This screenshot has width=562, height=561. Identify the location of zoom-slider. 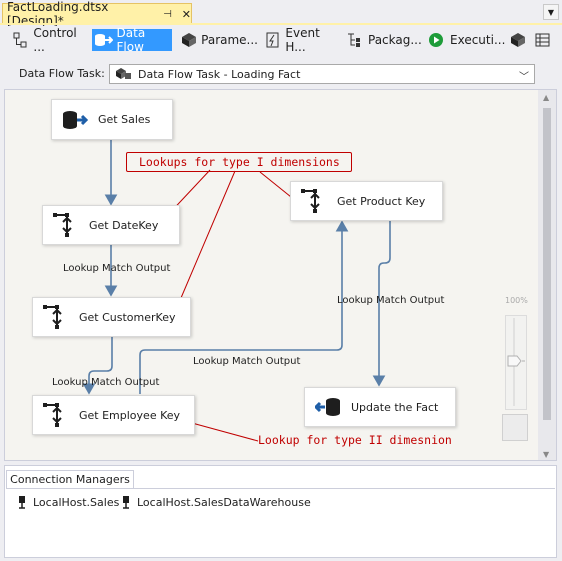
(516, 362).